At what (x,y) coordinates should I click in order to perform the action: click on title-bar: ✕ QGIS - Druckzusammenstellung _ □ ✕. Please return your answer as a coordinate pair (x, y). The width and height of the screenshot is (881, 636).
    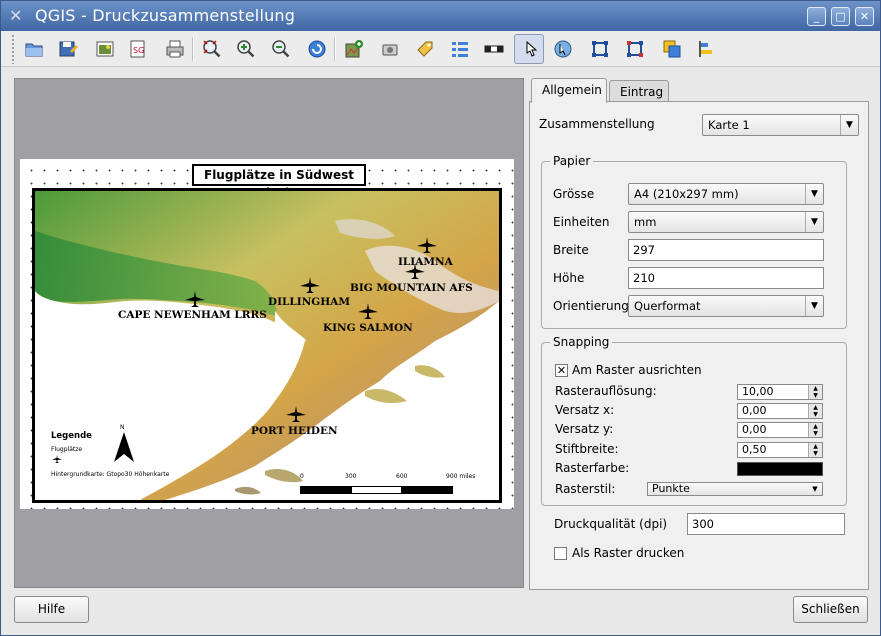
    Looking at the image, I should click on (440, 16).